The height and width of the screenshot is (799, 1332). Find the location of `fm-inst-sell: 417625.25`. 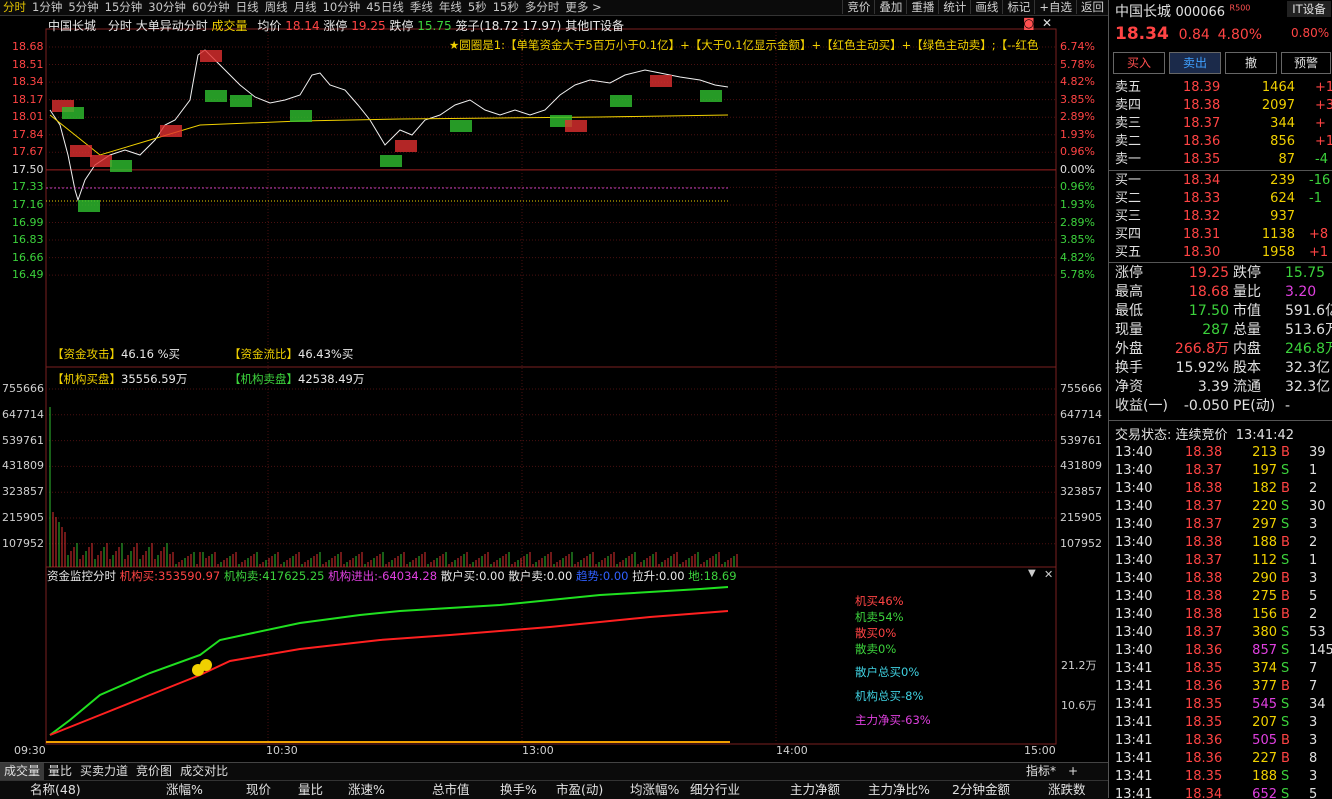

fm-inst-sell: 417625.25 is located at coordinates (293, 576).